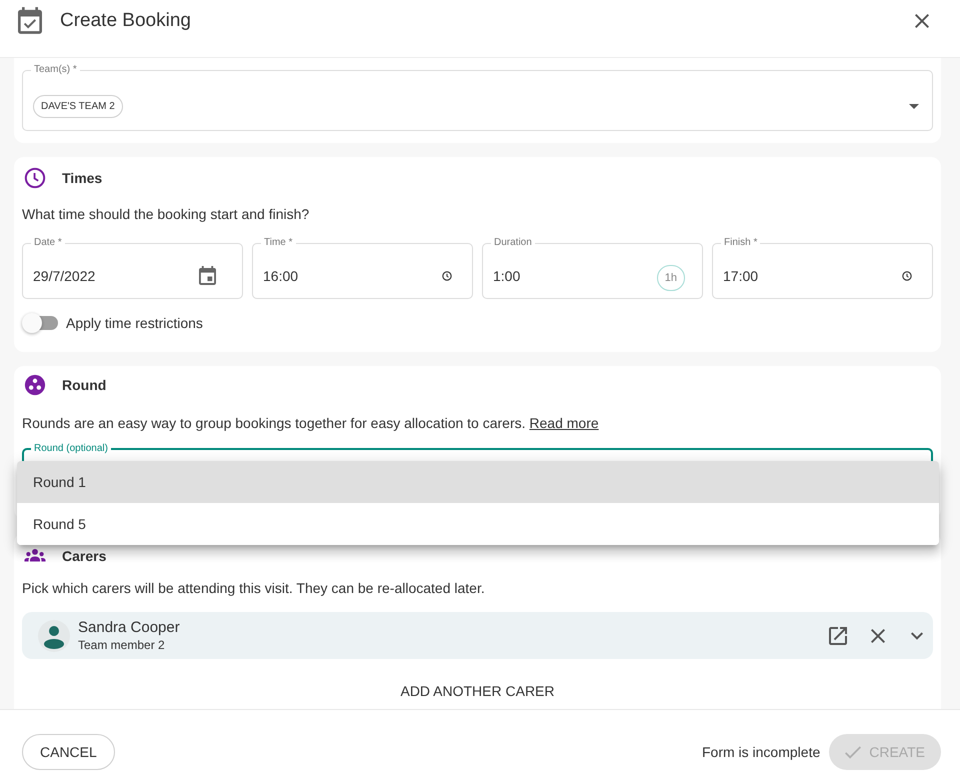  Describe the element at coordinates (741, 276) in the screenshot. I see `field-value: 17:00` at that location.